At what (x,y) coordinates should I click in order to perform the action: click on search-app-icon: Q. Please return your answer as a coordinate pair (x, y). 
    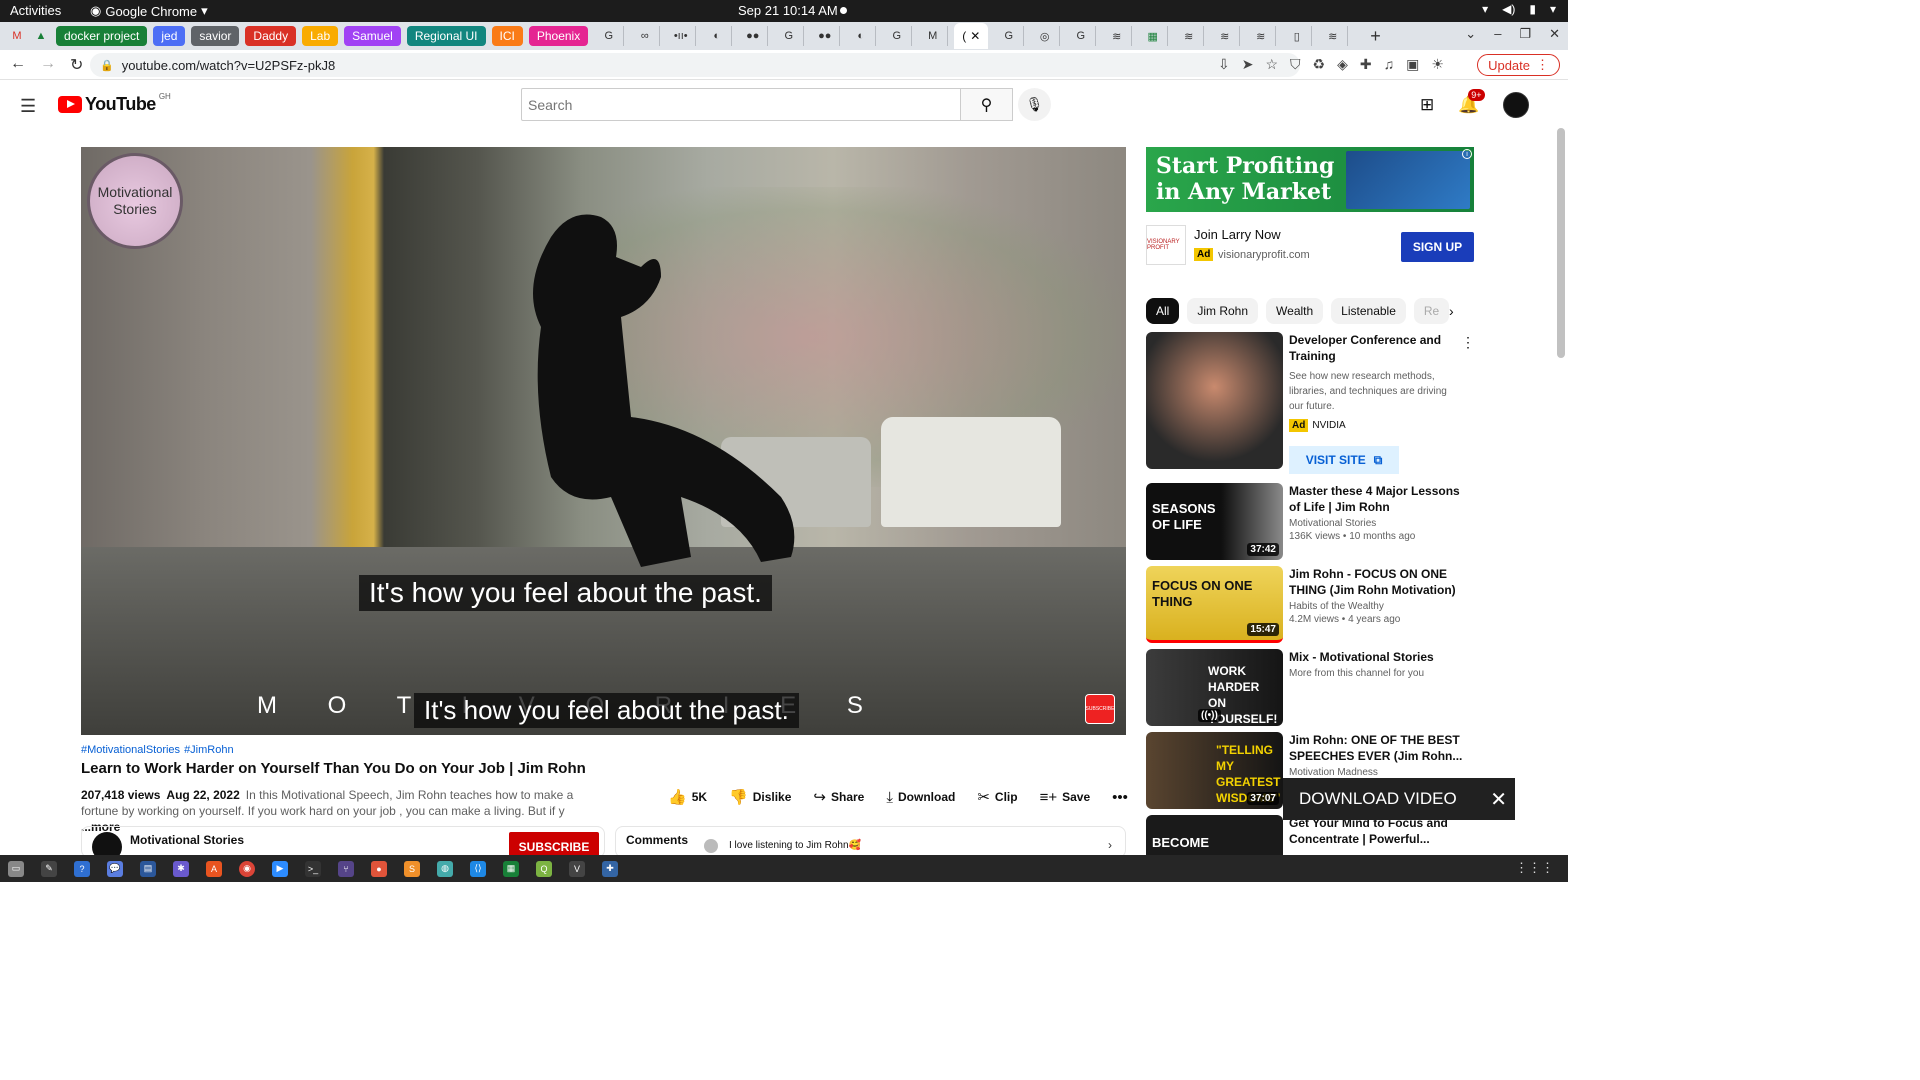
    Looking at the image, I should click on (544, 868).